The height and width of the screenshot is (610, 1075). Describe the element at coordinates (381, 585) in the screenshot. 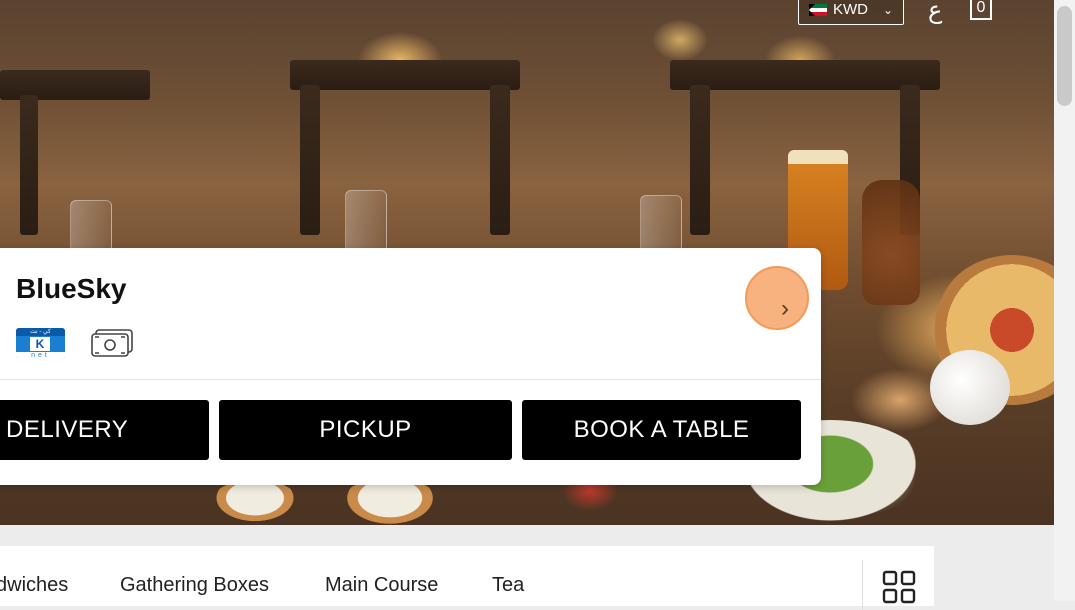

I see `category-tab-main-course: Main Course` at that location.